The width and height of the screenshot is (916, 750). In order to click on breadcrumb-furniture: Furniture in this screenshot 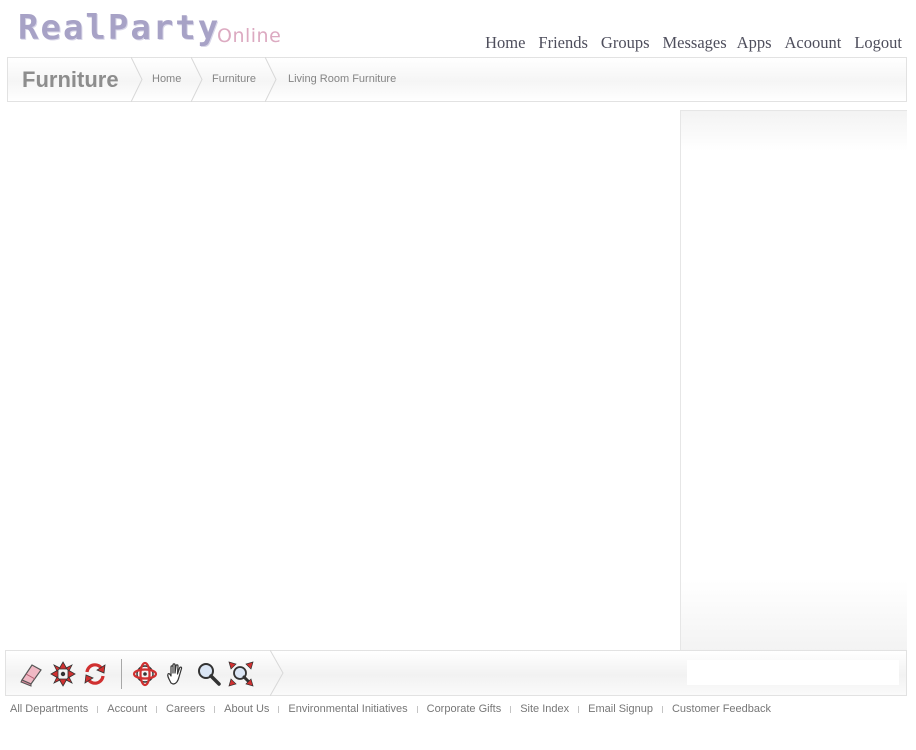, I will do `click(234, 79)`.